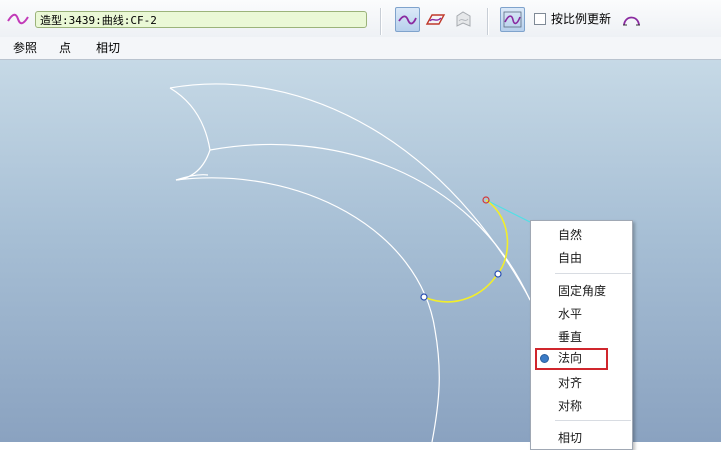  I want to click on surface-curve-icon, so click(463, 19).